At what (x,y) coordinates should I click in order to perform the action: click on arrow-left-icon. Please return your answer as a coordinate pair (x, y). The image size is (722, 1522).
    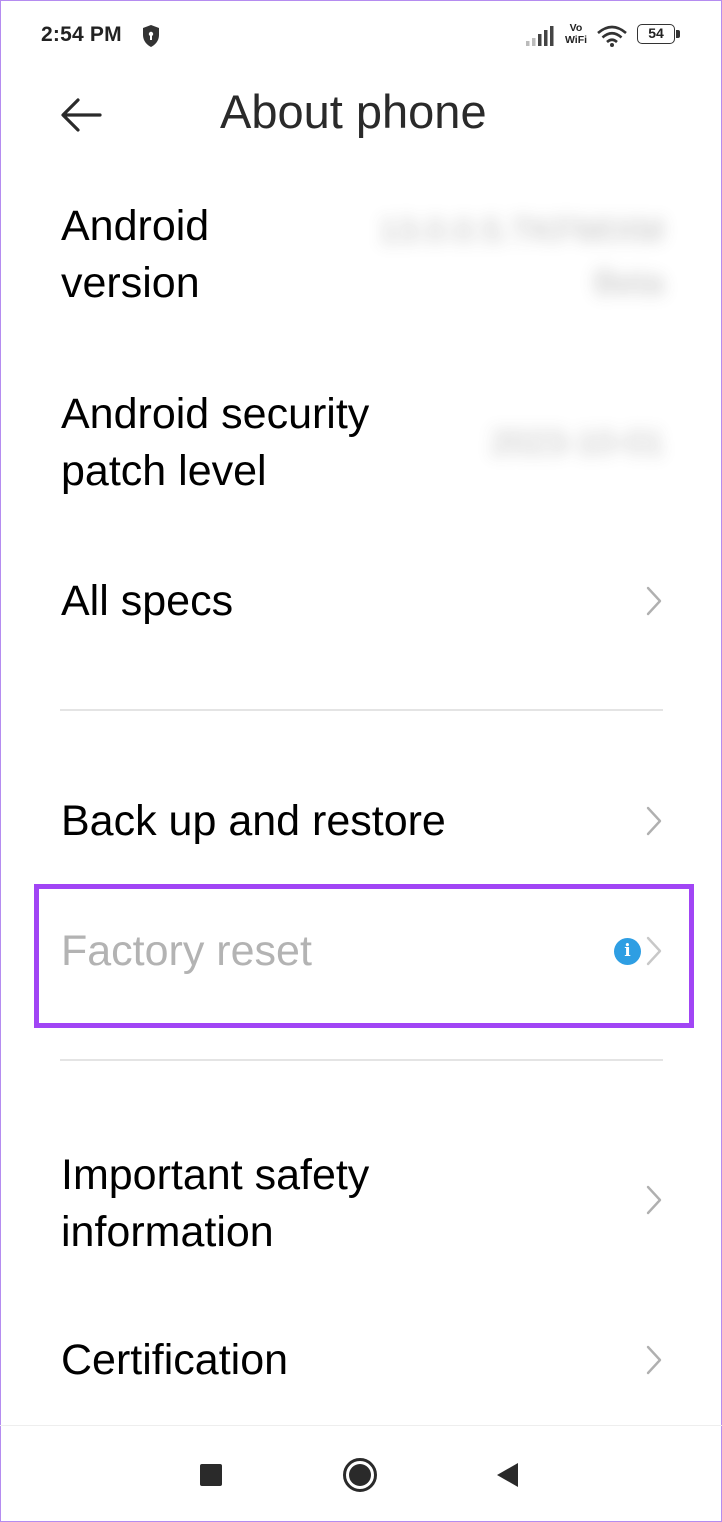
    Looking at the image, I should click on (81, 115).